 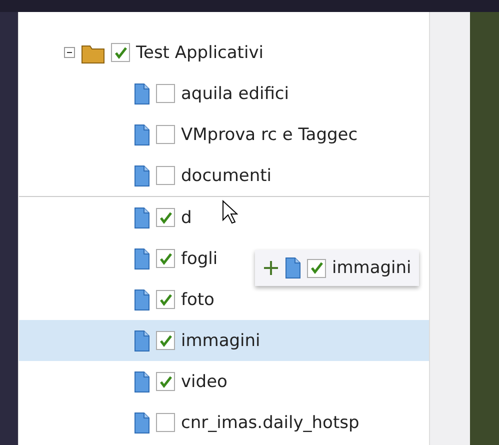 What do you see at coordinates (269, 134) in the screenshot?
I see `tree-item-label: VMprova rc e Taggec` at bounding box center [269, 134].